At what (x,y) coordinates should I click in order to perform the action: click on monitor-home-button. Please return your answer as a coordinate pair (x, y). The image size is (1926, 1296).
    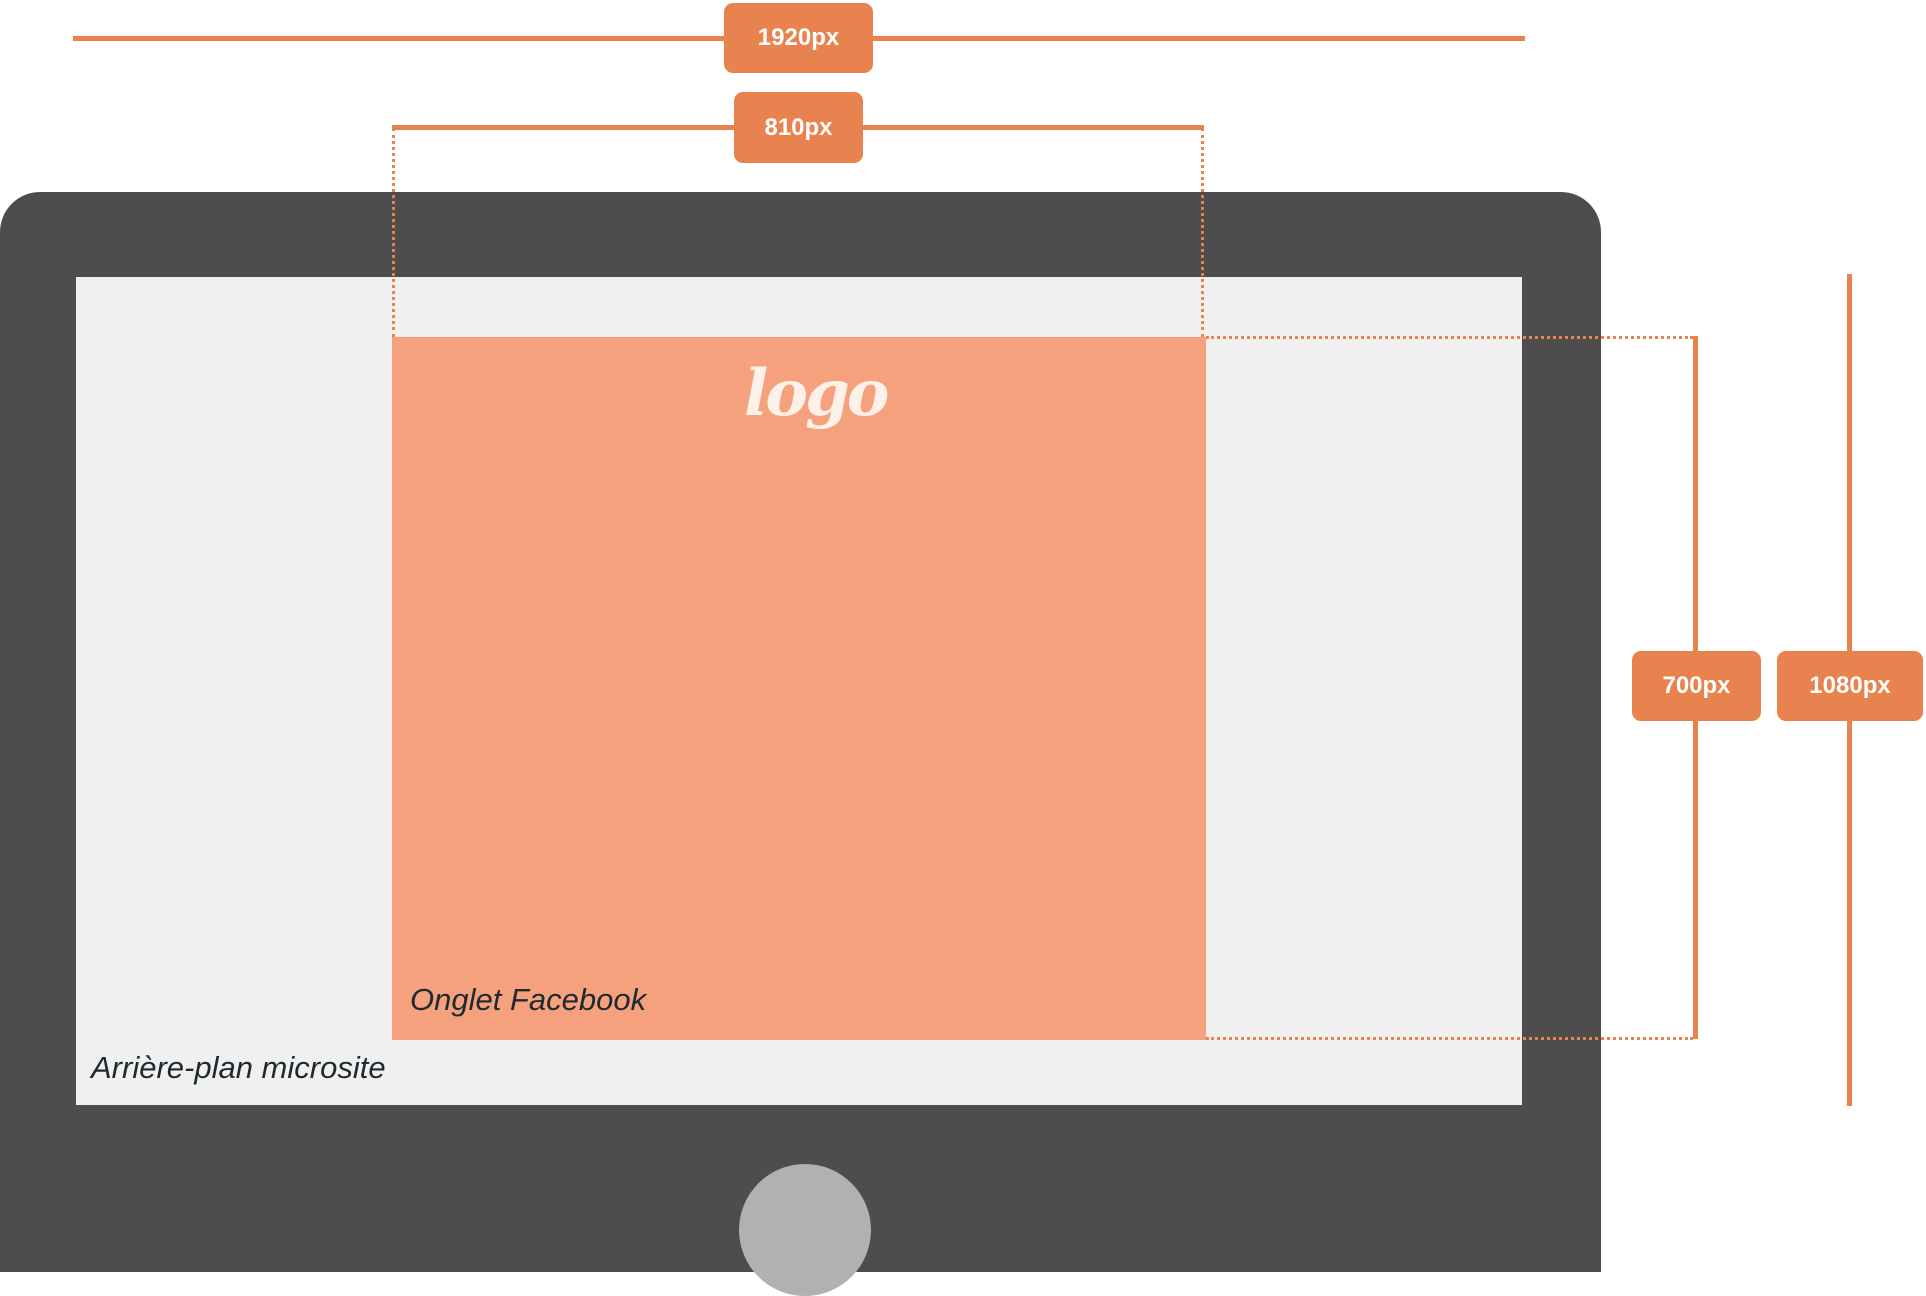
    Looking at the image, I should click on (805, 1230).